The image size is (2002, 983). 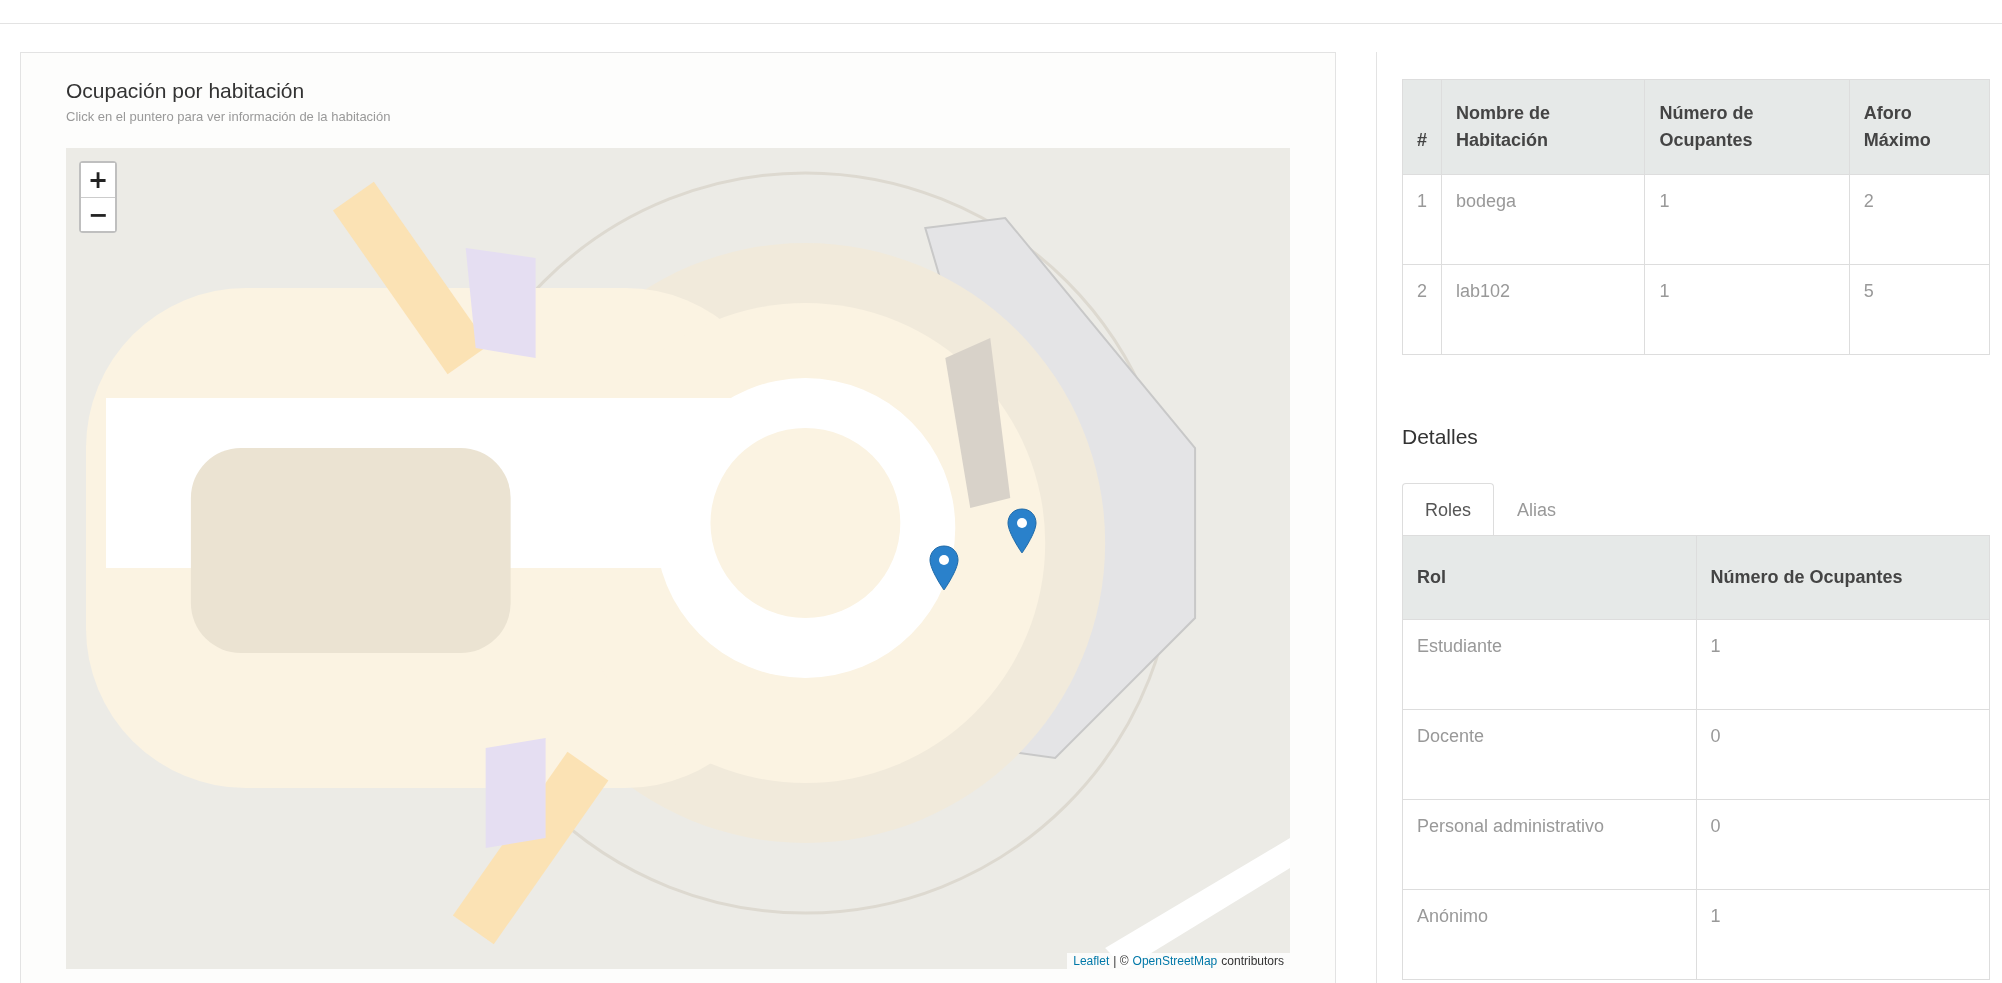 What do you see at coordinates (1543, 309) in the screenshot?
I see `table-cell: lab102` at bounding box center [1543, 309].